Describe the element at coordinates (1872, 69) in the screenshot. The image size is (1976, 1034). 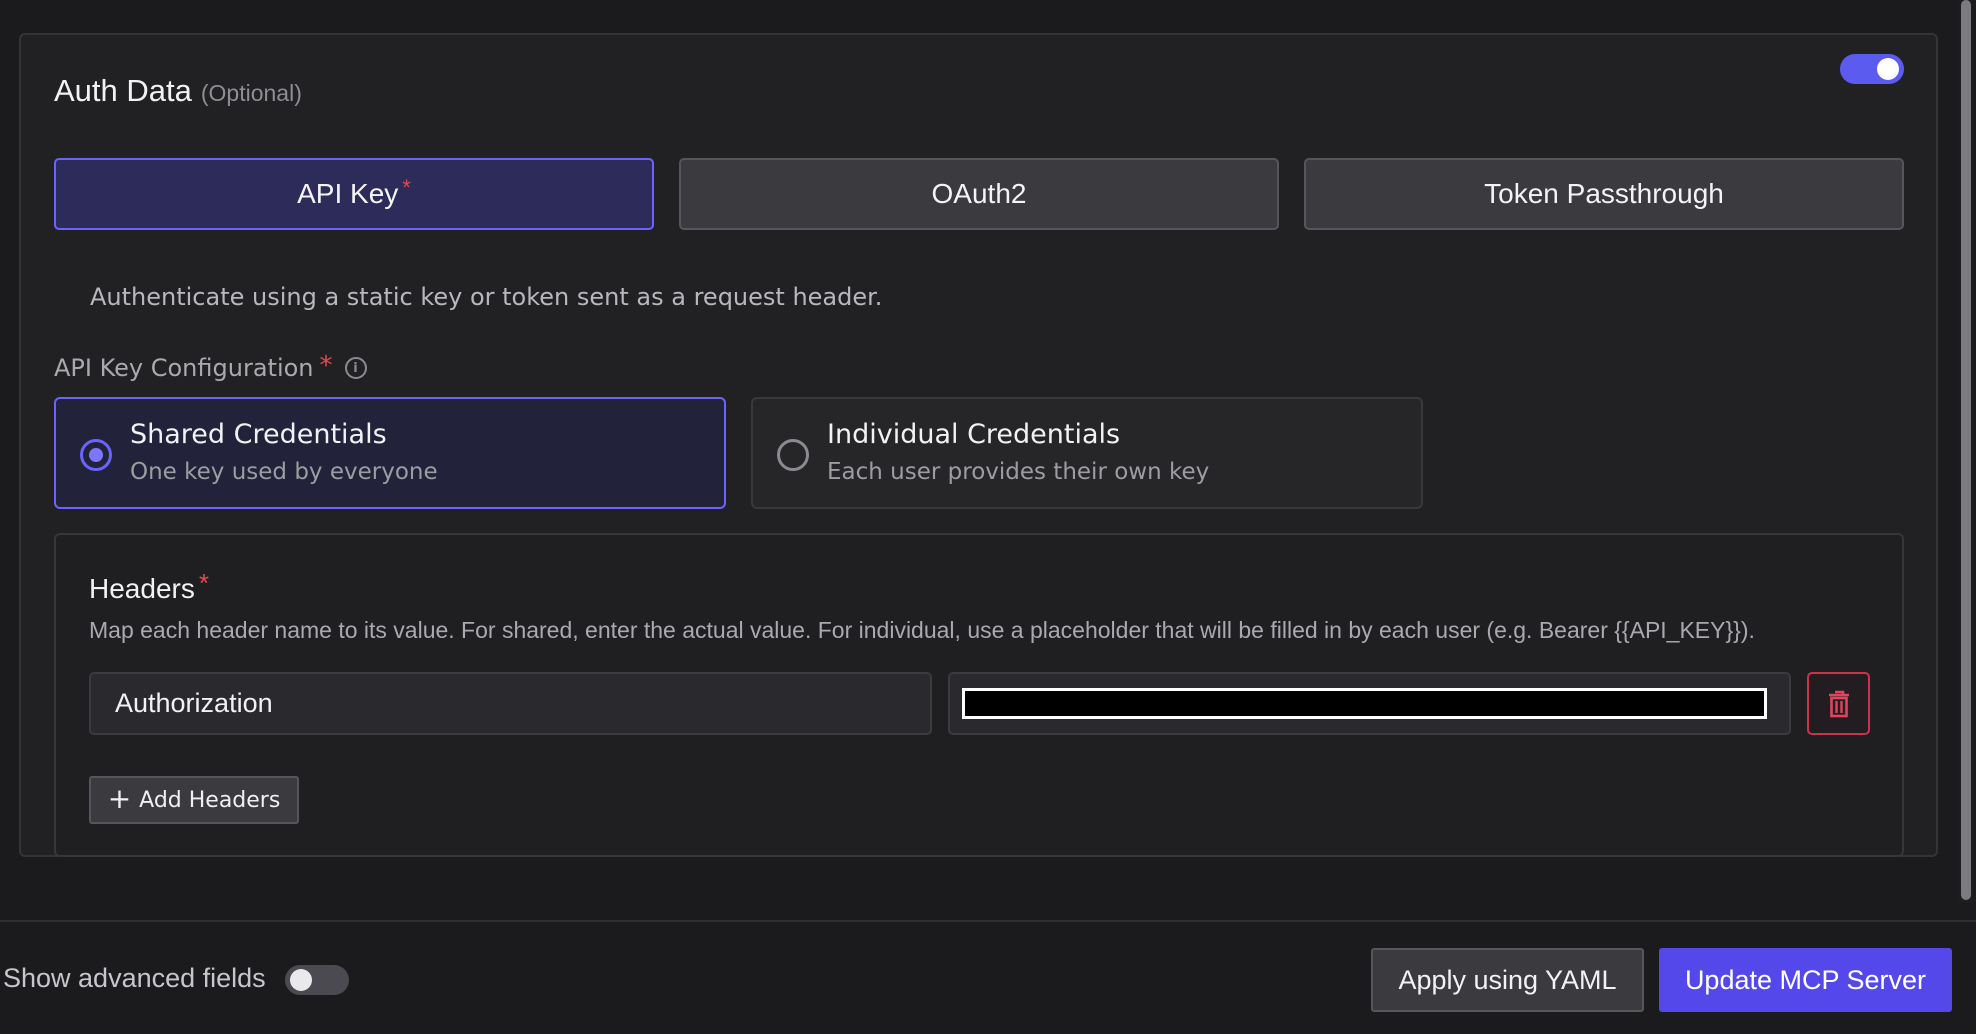
I see `auth-enabled-toggle` at that location.